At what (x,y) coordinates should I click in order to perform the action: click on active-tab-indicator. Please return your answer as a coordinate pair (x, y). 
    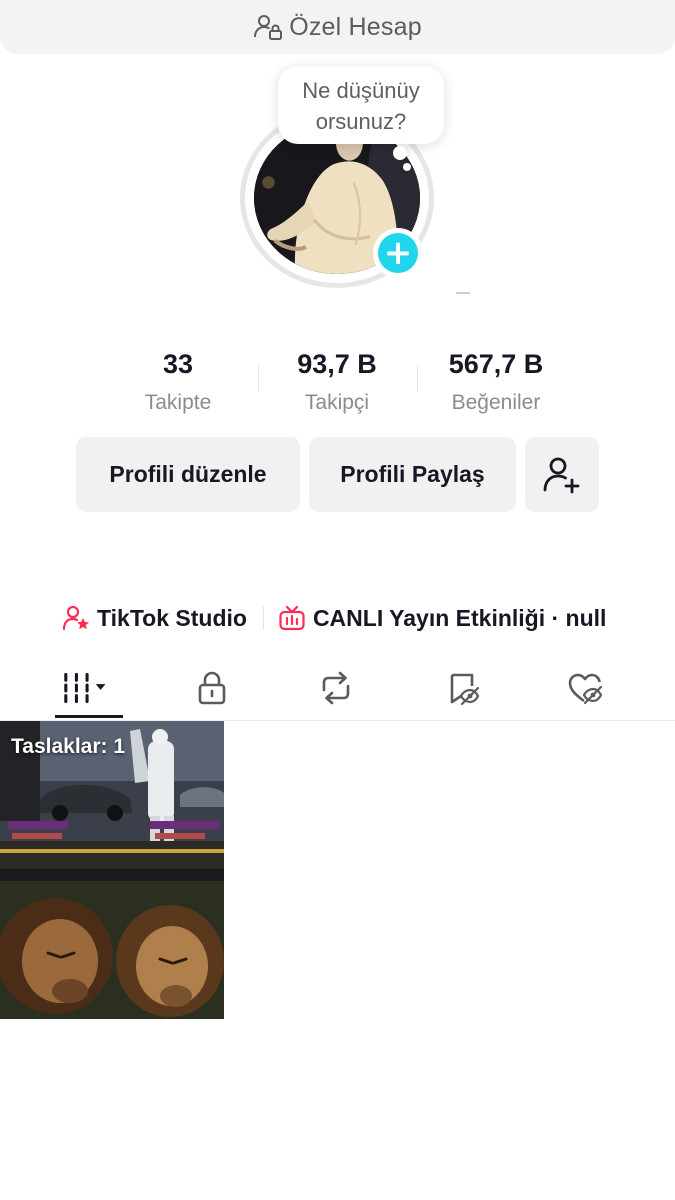
    Looking at the image, I should click on (89, 716).